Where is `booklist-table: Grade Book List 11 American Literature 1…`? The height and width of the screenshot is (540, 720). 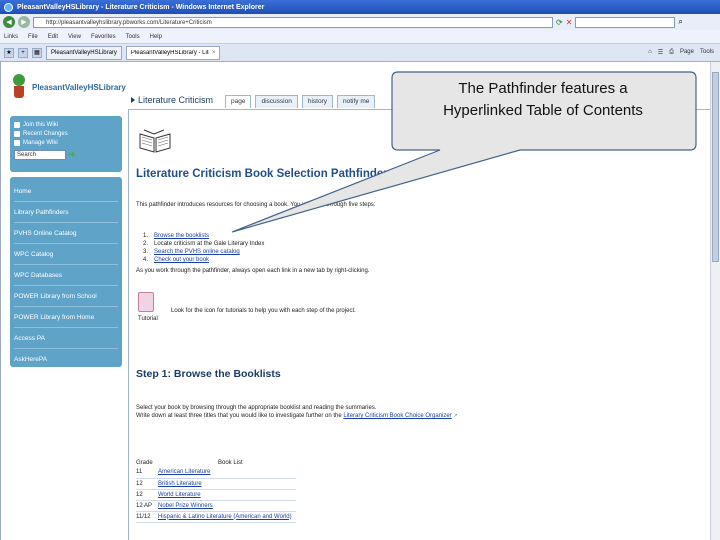
booklist-table: Grade Book List 11 American Literature 1… is located at coordinates (216, 490).